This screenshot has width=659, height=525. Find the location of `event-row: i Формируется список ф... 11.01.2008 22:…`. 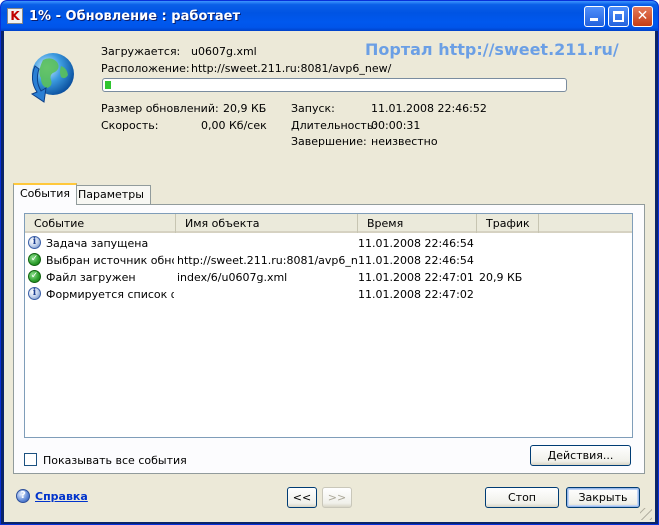

event-row: i Формируется список ф... 11.01.2008 22:… is located at coordinates (328, 294).